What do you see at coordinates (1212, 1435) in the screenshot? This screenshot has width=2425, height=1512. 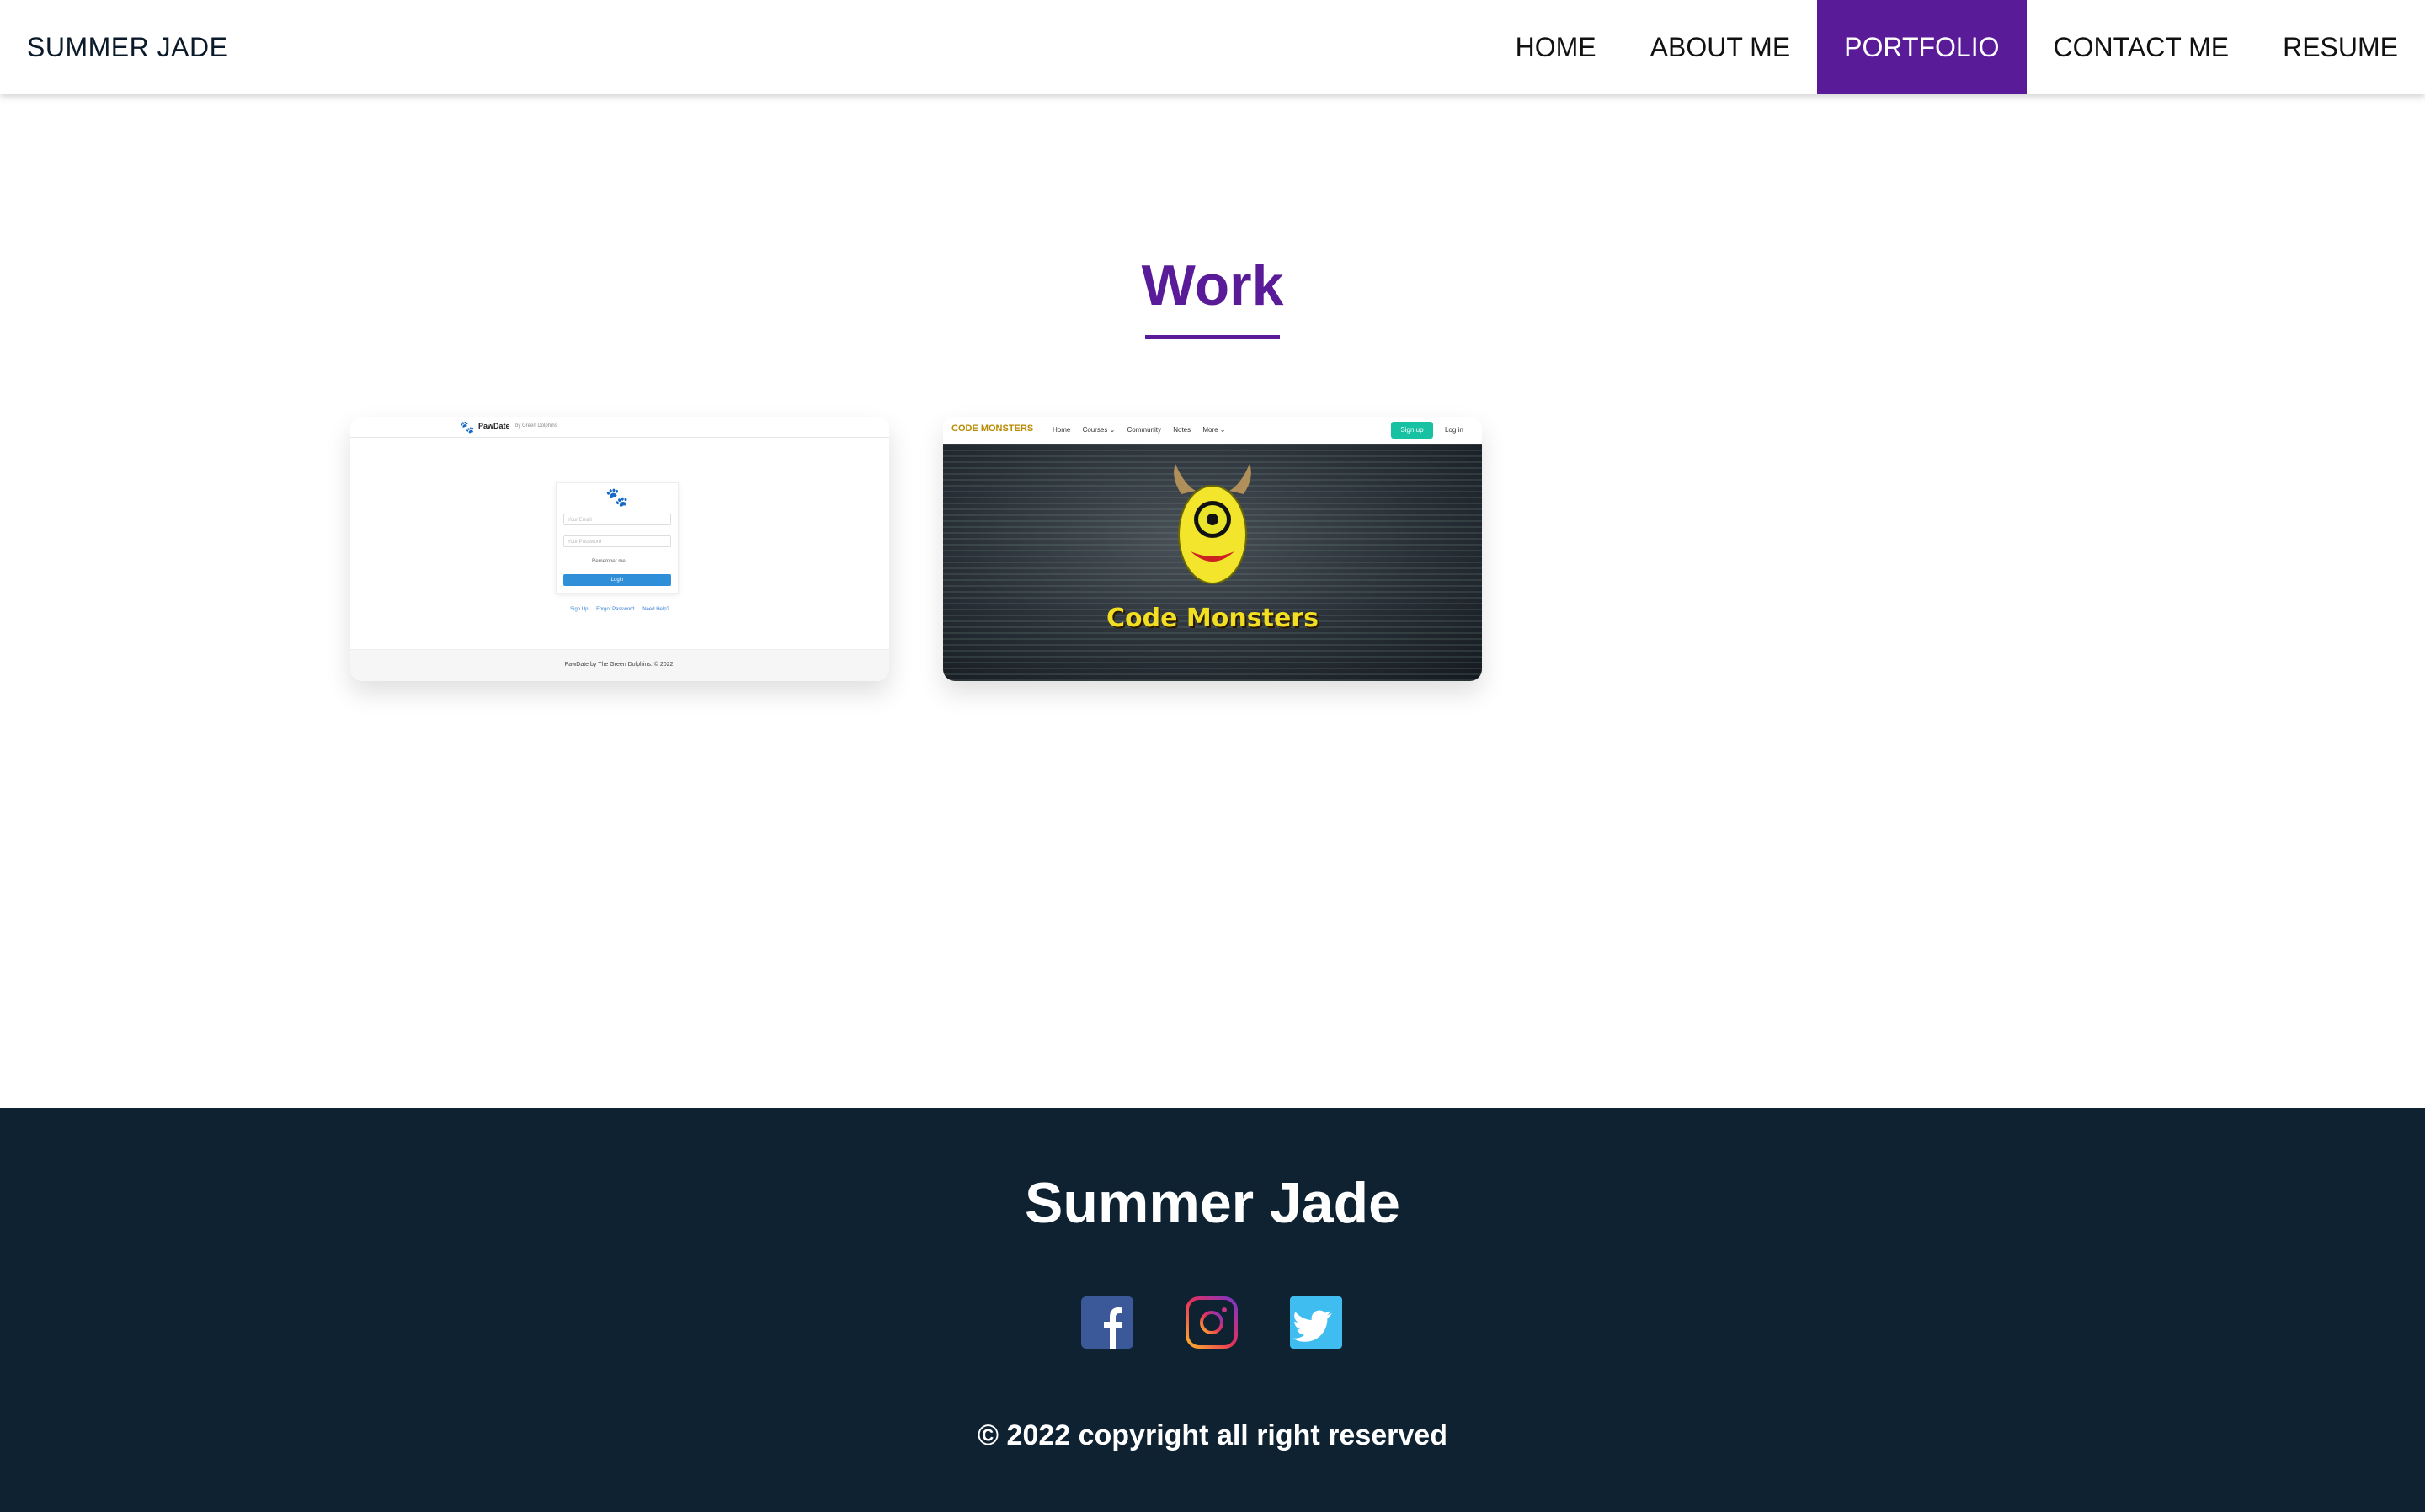 I see `copyright-text: © 2022 copyright all right reserved` at bounding box center [1212, 1435].